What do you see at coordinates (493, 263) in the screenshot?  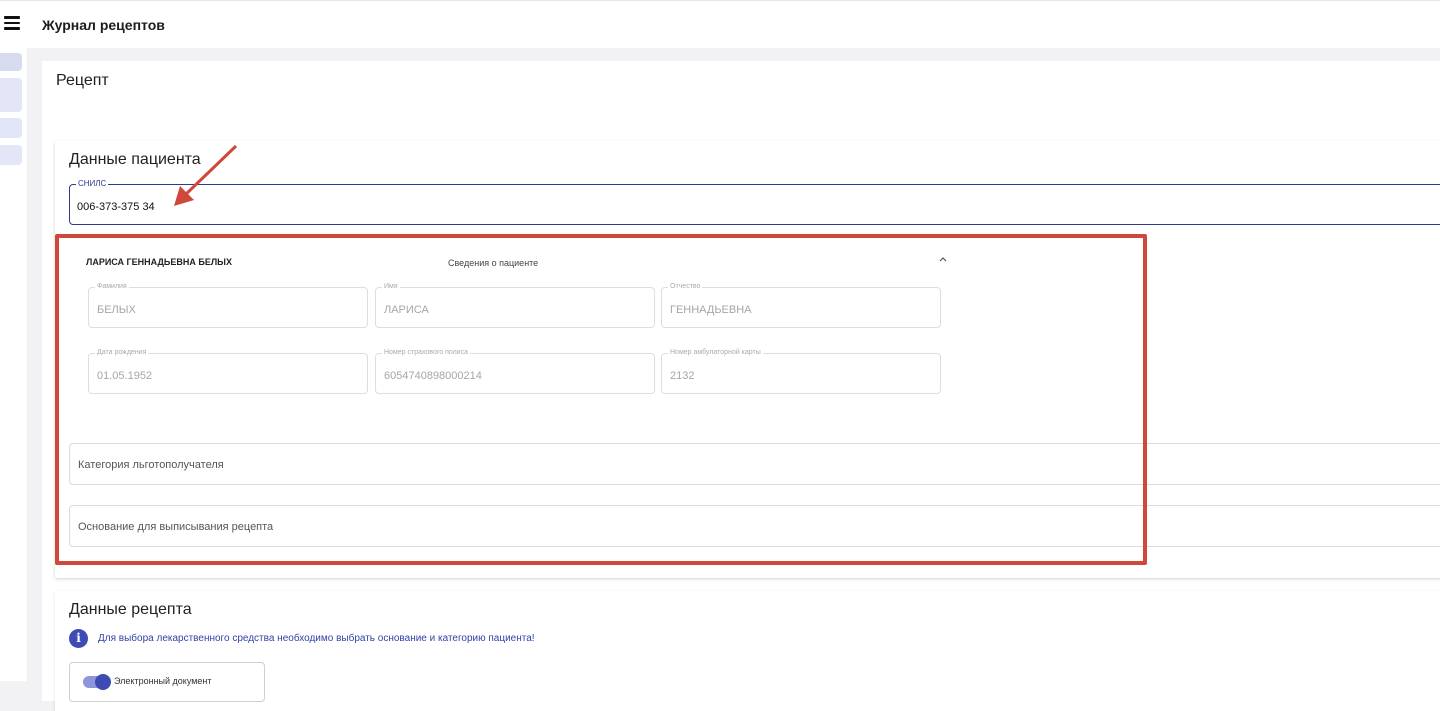 I see `patient-info-label: Сведения о пациенте` at bounding box center [493, 263].